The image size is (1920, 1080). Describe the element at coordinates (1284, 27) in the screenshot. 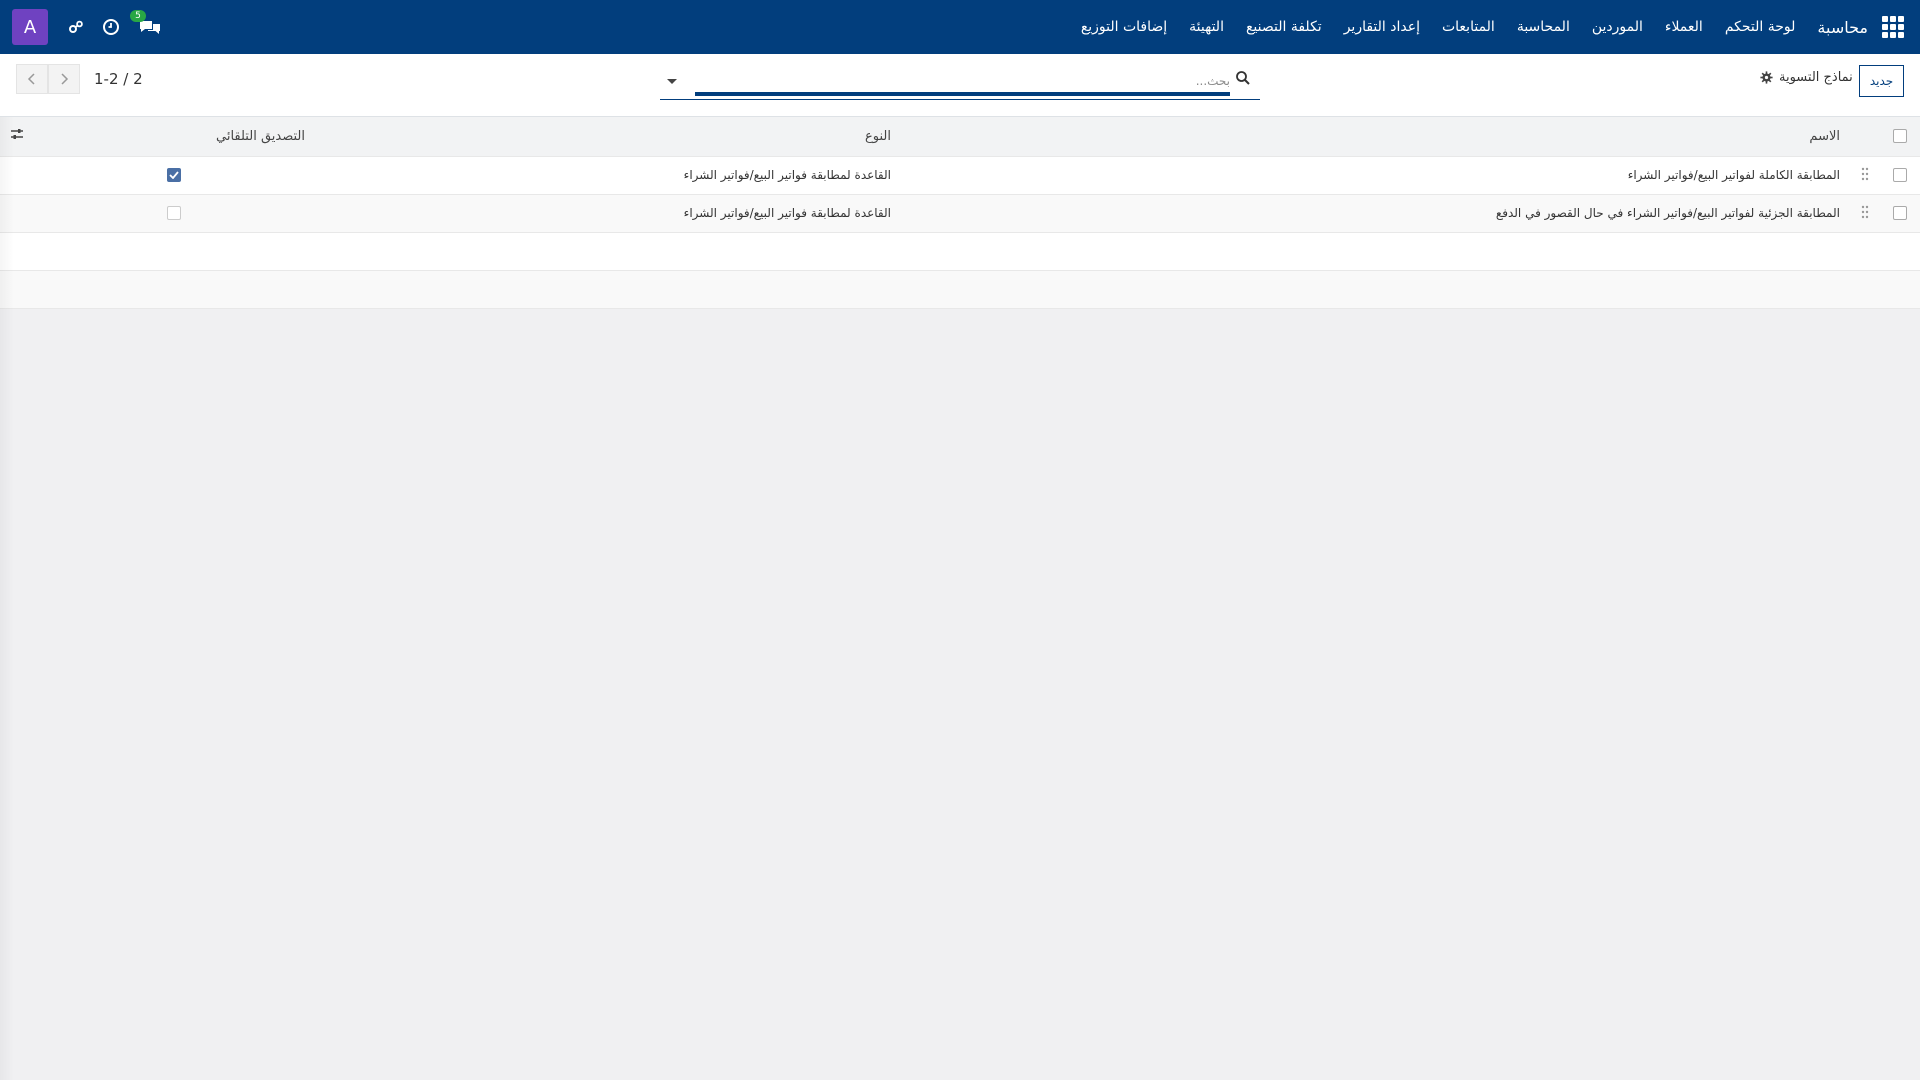

I see `menu-manufacturing-cost: تكلفة التصنيع` at that location.